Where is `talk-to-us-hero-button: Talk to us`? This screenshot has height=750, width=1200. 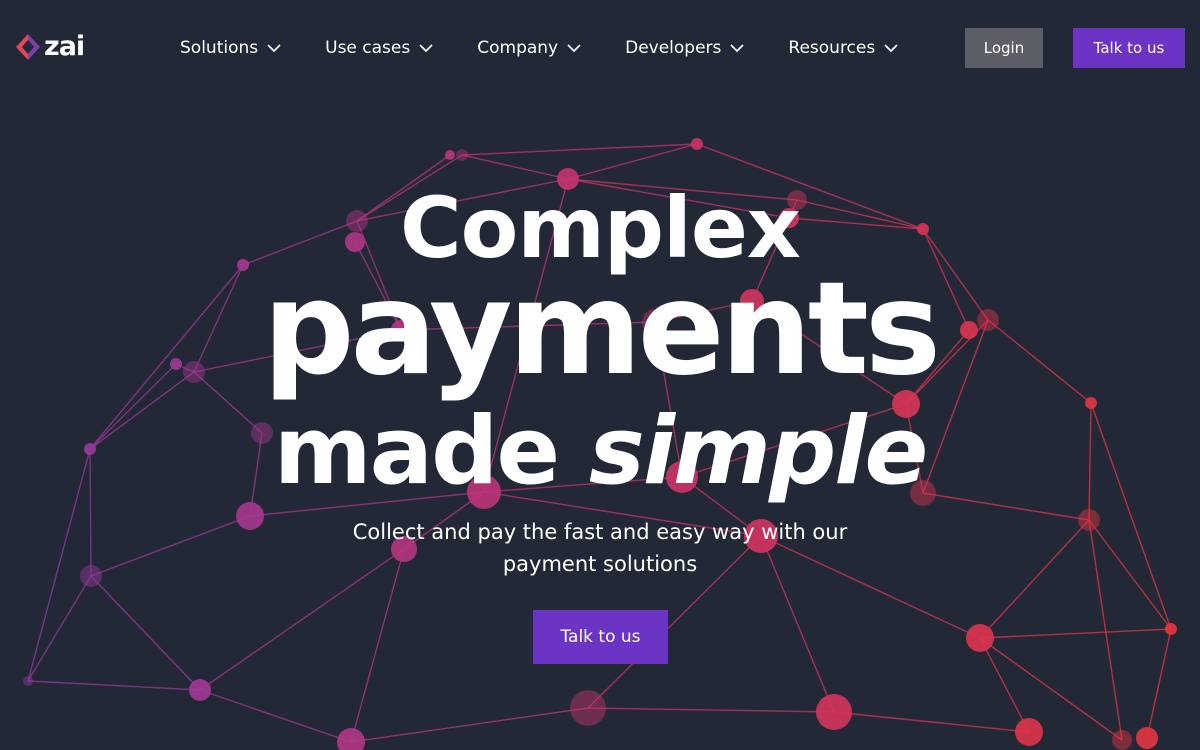 talk-to-us-hero-button: Talk to us is located at coordinates (600, 637).